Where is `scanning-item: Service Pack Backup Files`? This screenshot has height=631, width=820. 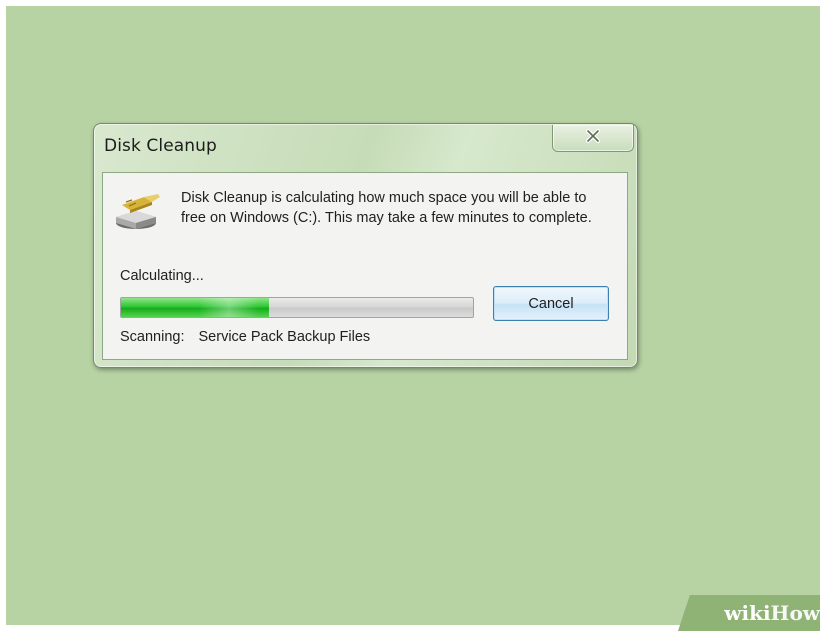 scanning-item: Service Pack Backup Files is located at coordinates (284, 337).